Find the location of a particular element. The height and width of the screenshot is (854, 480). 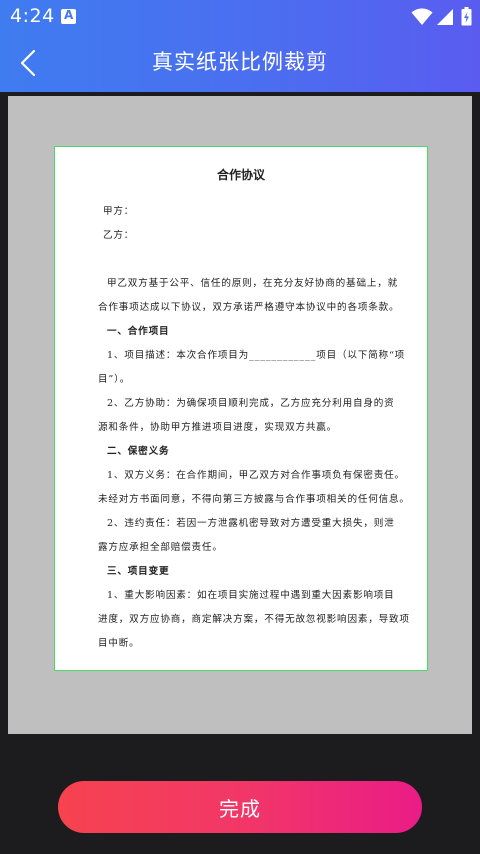

document-line: 合作事项达成以下协议，双方承诺严格遵守本协议中的各项条款。 is located at coordinates (249, 307).